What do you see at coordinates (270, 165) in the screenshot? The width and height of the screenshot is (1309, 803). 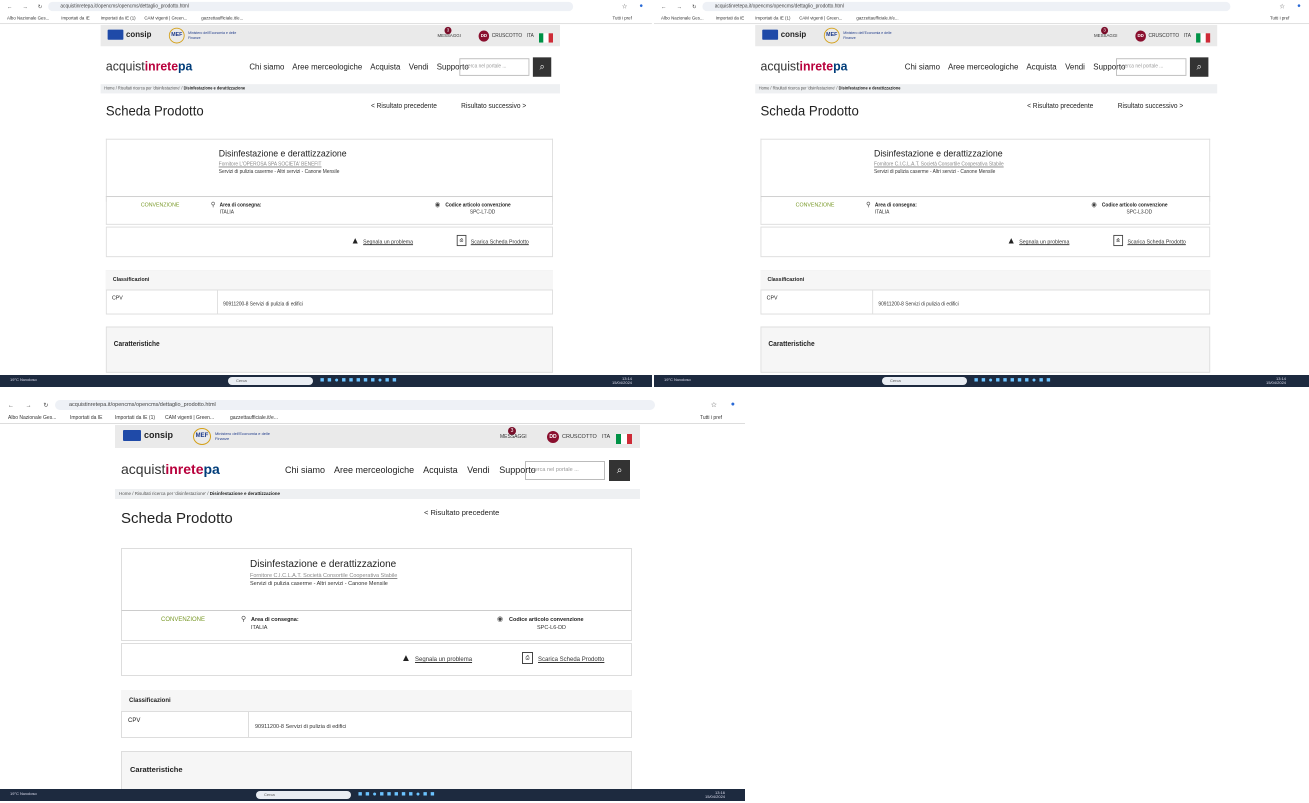 I see `fornitore-link: Fornitore L'OPEROSA SPA SOCIETA' BENEFIT` at bounding box center [270, 165].